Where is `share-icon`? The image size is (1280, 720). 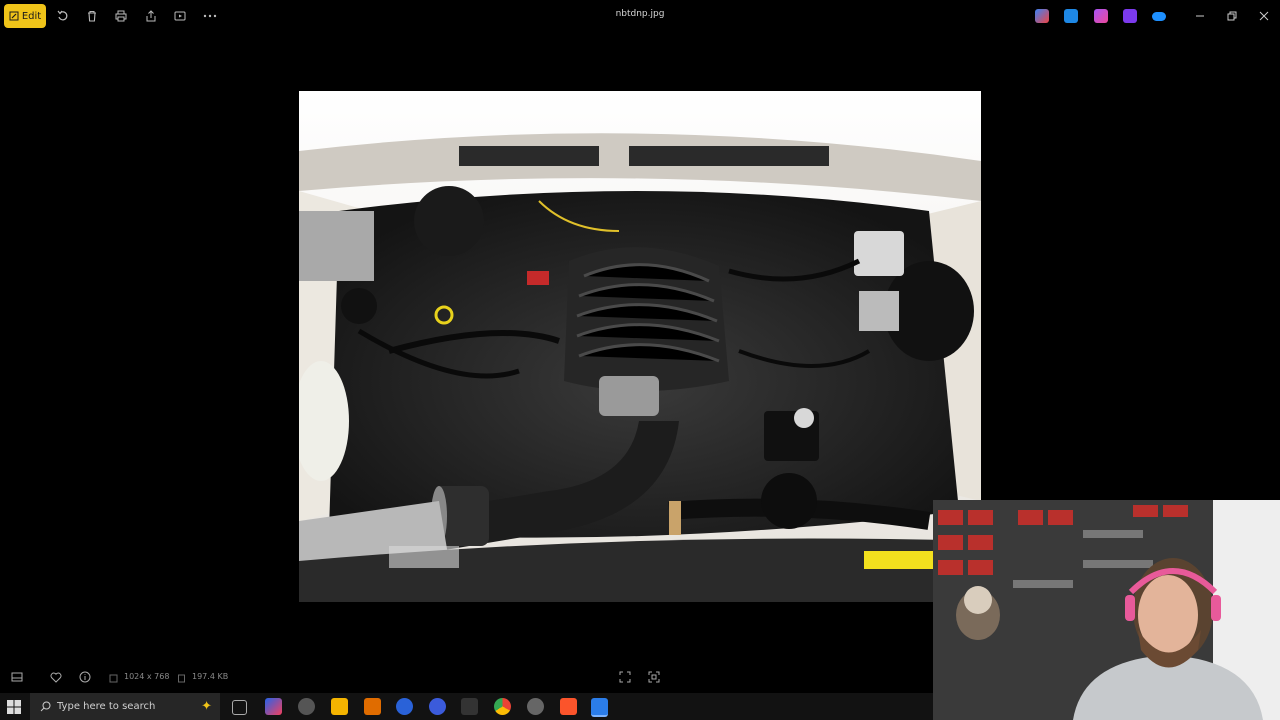 share-icon is located at coordinates (151, 16).